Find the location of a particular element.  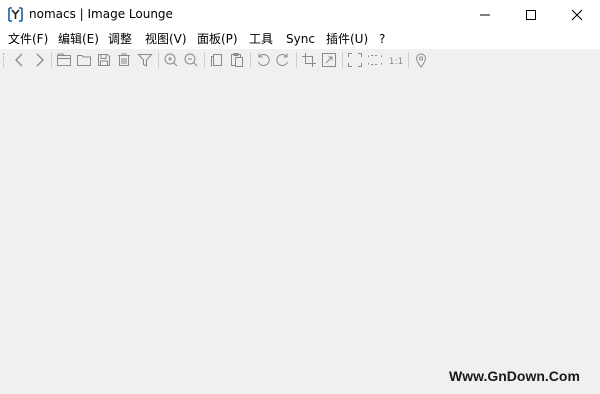

open-button is located at coordinates (84, 60).